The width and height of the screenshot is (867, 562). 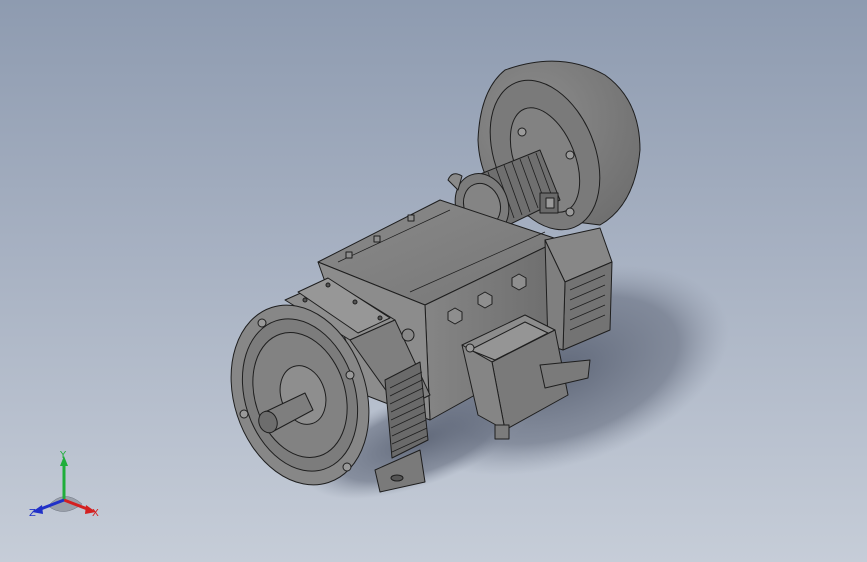 I want to click on y-axis-label: Y, so click(x=63, y=455).